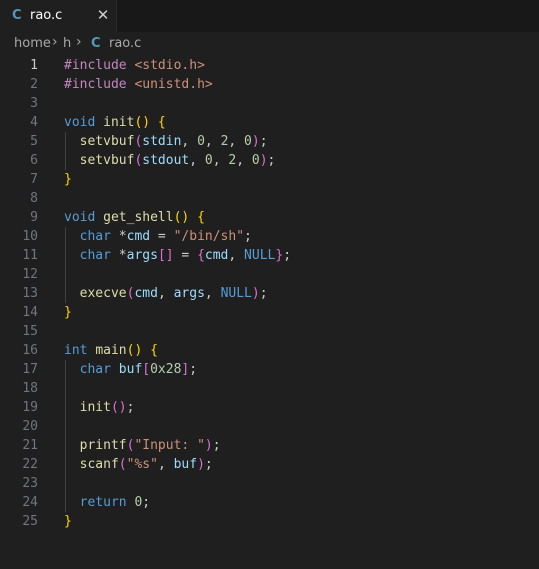 The height and width of the screenshot is (569, 539). I want to click on code-line: 7}, so click(269, 179).